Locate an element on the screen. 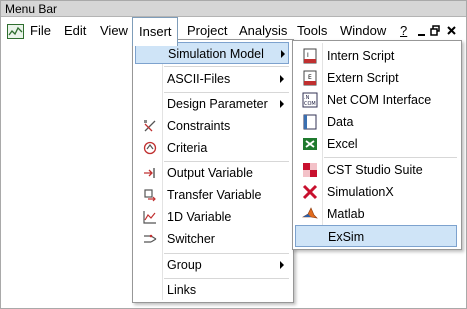 This screenshot has height=309, width=467. submenu-item-intern-script: I Intern Script is located at coordinates (376, 56).